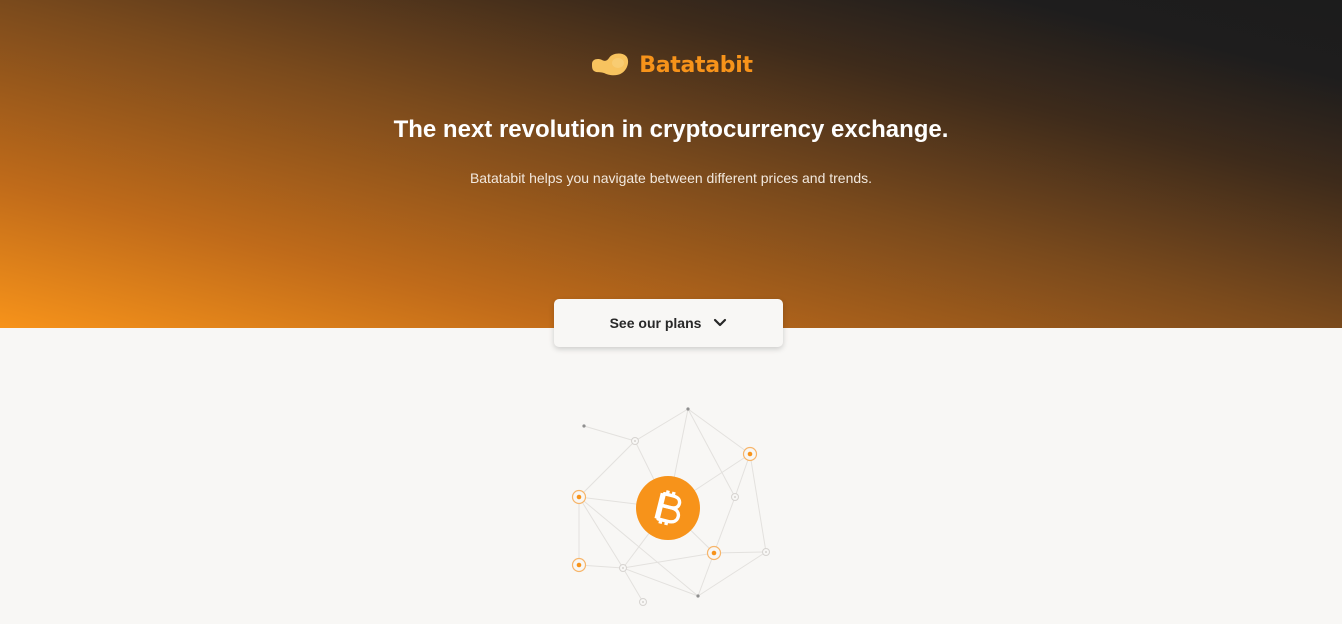  What do you see at coordinates (655, 323) in the screenshot?
I see `see-plans-label: See our plans` at bounding box center [655, 323].